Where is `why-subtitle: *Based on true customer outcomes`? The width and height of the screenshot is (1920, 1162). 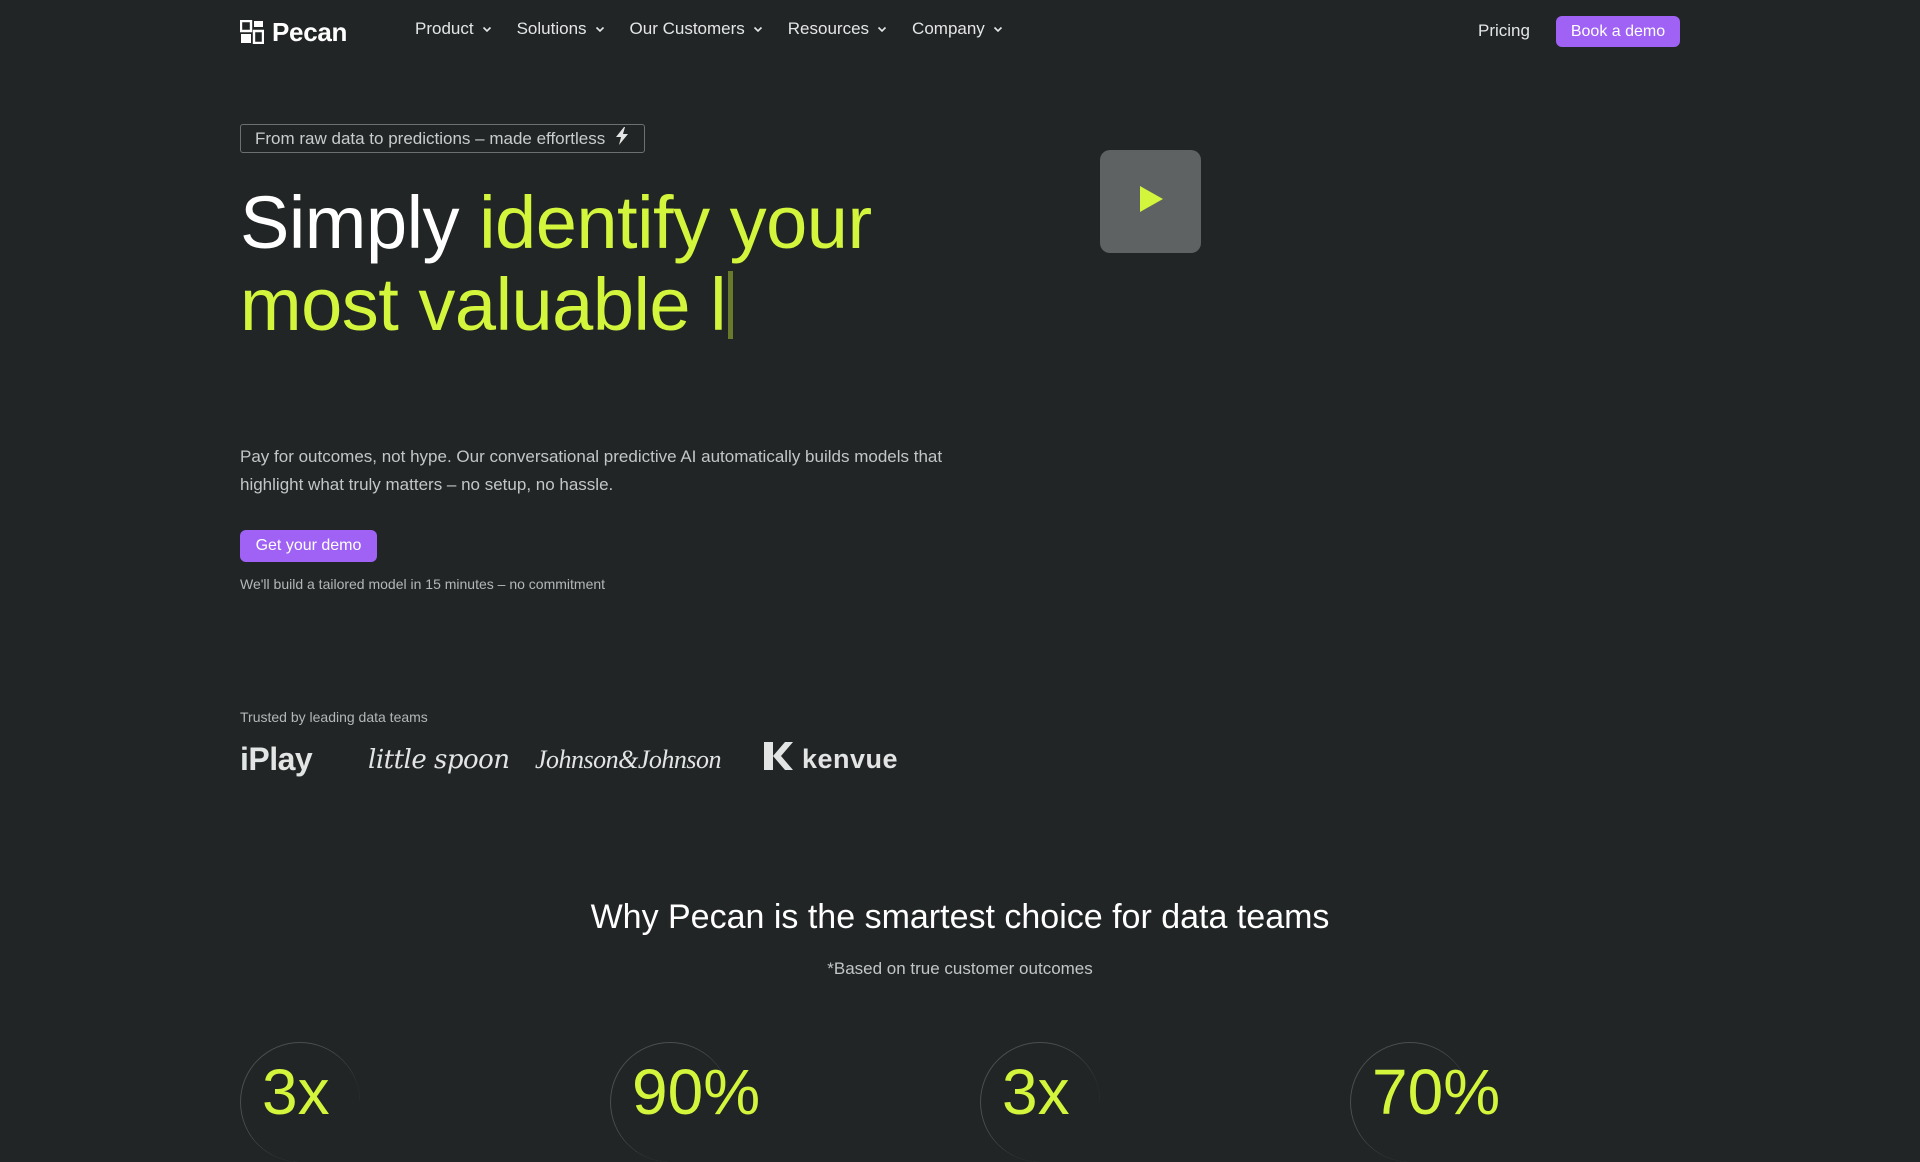 why-subtitle: *Based on true customer outcomes is located at coordinates (960, 968).